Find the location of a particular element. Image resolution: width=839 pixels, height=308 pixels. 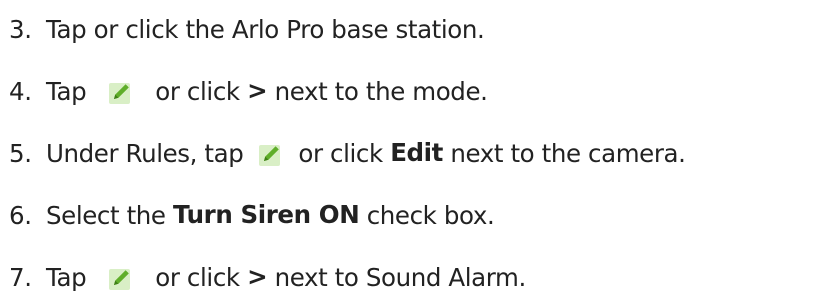

step-7: 7. Tap or click > next to Sound Alarm. is located at coordinates (267, 277).